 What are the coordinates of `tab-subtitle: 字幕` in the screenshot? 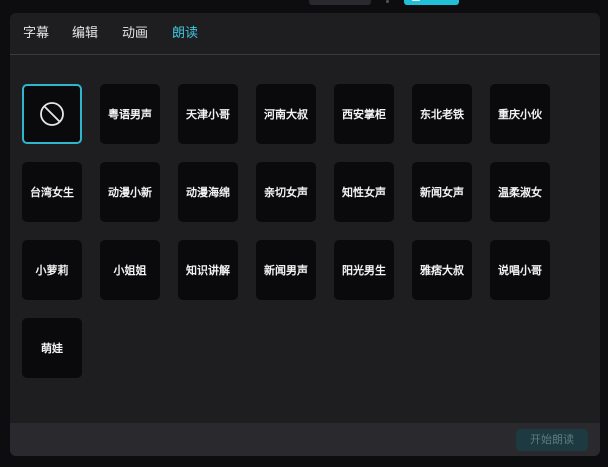 It's located at (36, 34).